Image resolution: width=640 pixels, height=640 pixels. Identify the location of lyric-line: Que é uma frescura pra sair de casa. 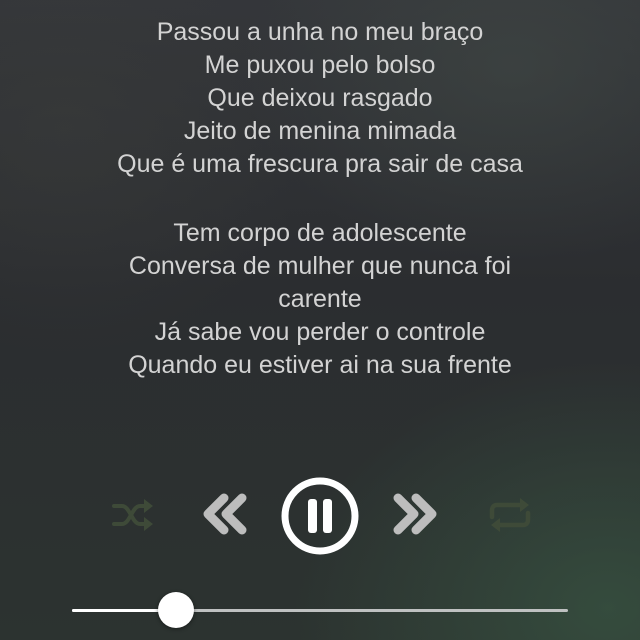
(320, 164).